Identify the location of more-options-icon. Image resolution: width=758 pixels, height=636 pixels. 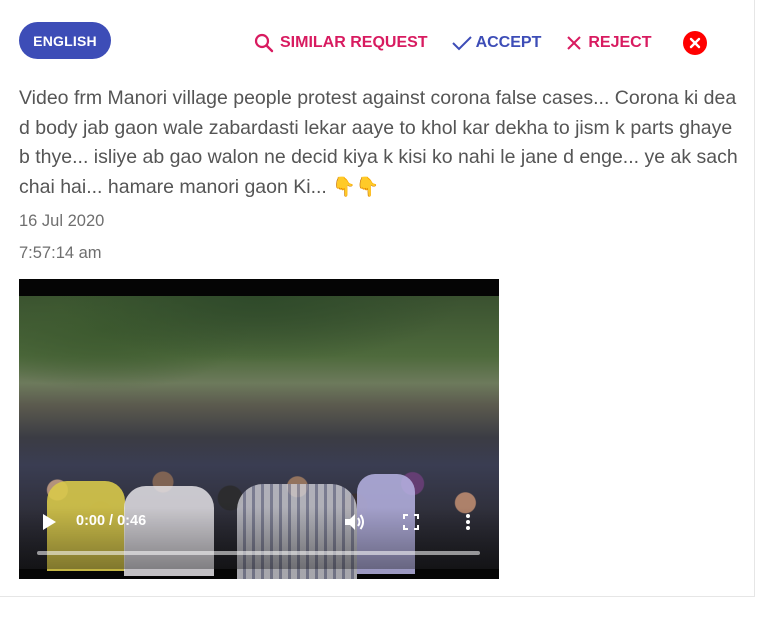
(468, 522).